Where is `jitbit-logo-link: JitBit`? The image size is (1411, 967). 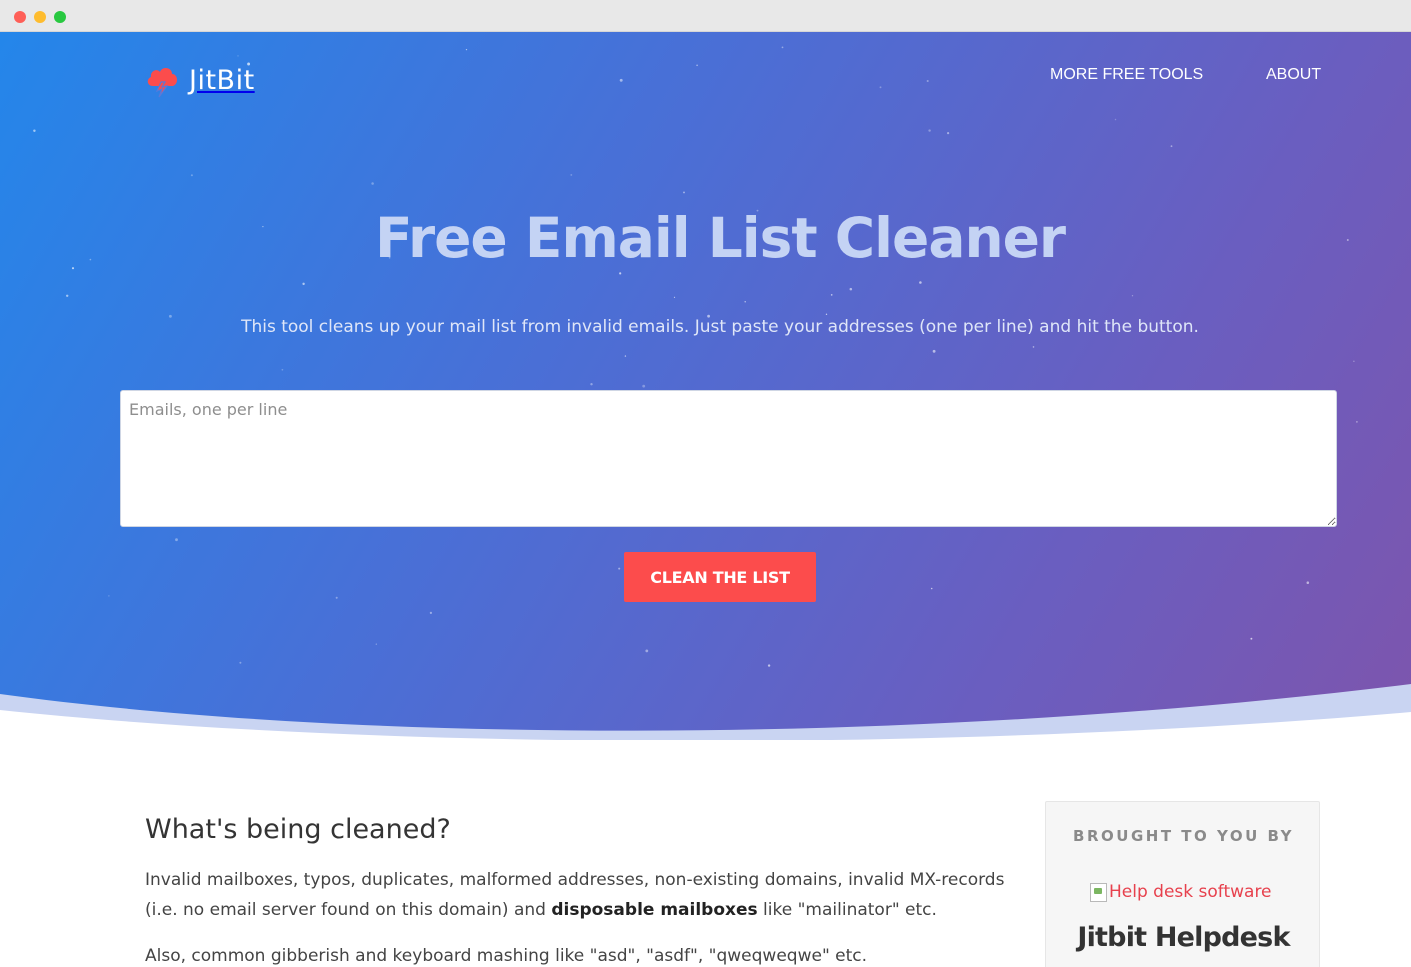
jitbit-logo-link: JitBit is located at coordinates (199, 80).